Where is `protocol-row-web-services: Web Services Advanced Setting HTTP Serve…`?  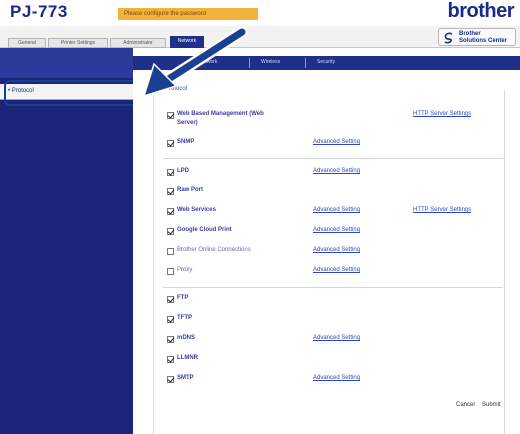
protocol-row-web-services: Web Services Advanced Setting HTTP Serve… is located at coordinates (332, 212).